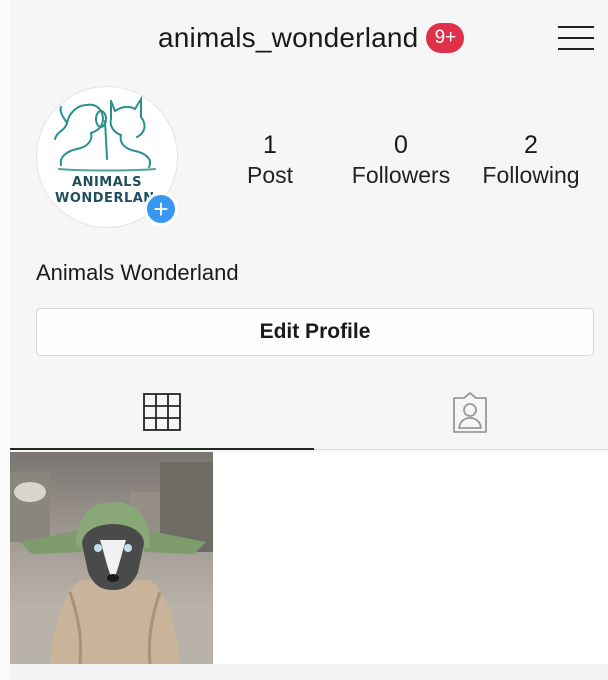 This screenshot has width=608, height=680. I want to click on bottom-strip, so click(309, 672).